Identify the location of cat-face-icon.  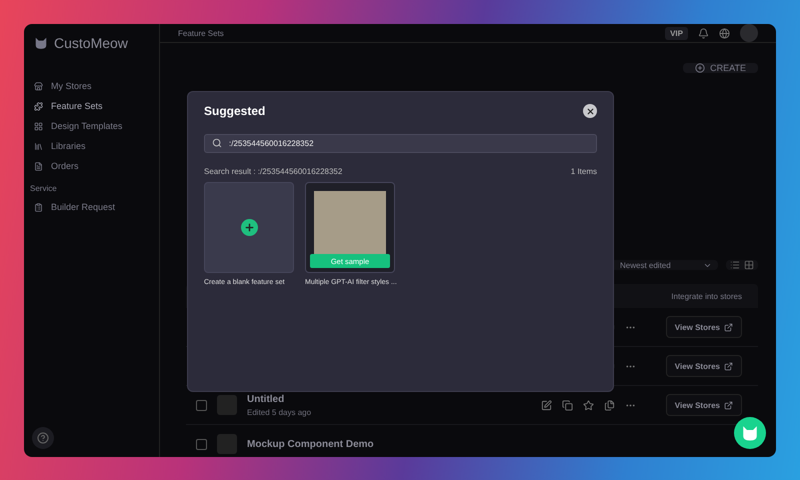
(750, 433).